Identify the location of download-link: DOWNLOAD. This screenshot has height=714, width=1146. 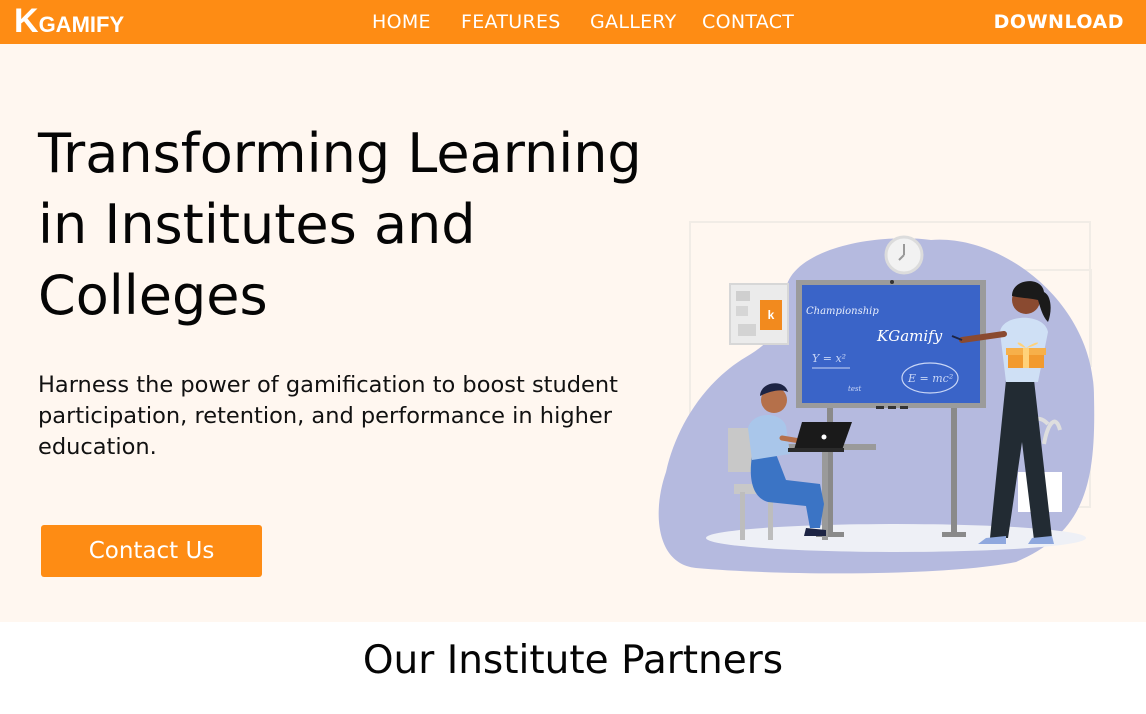
(1059, 22).